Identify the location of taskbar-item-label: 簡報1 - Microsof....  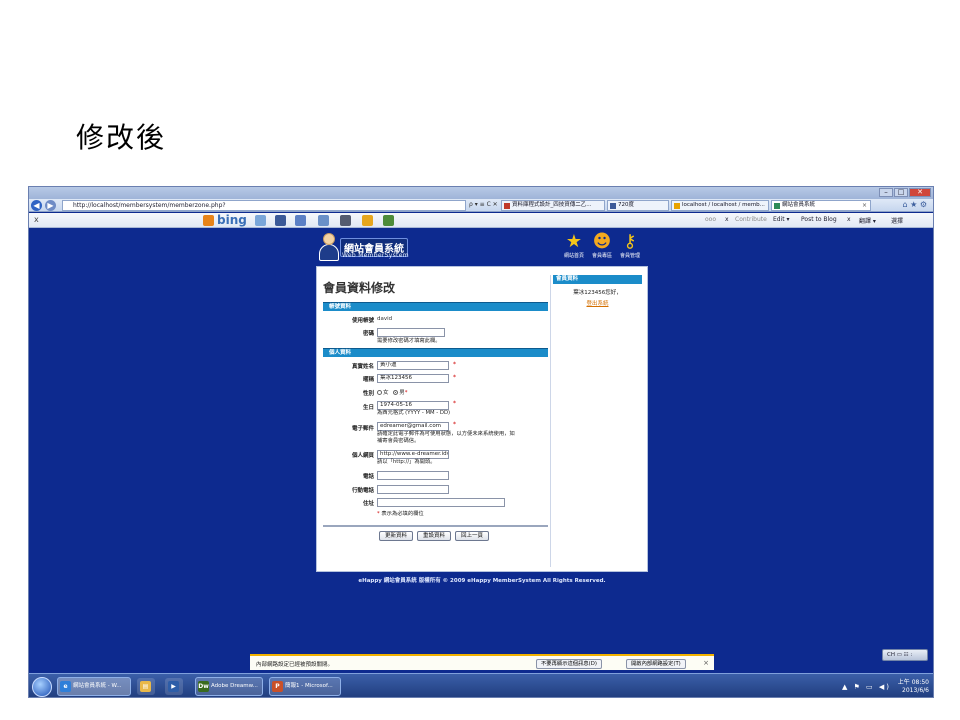
(309, 686).